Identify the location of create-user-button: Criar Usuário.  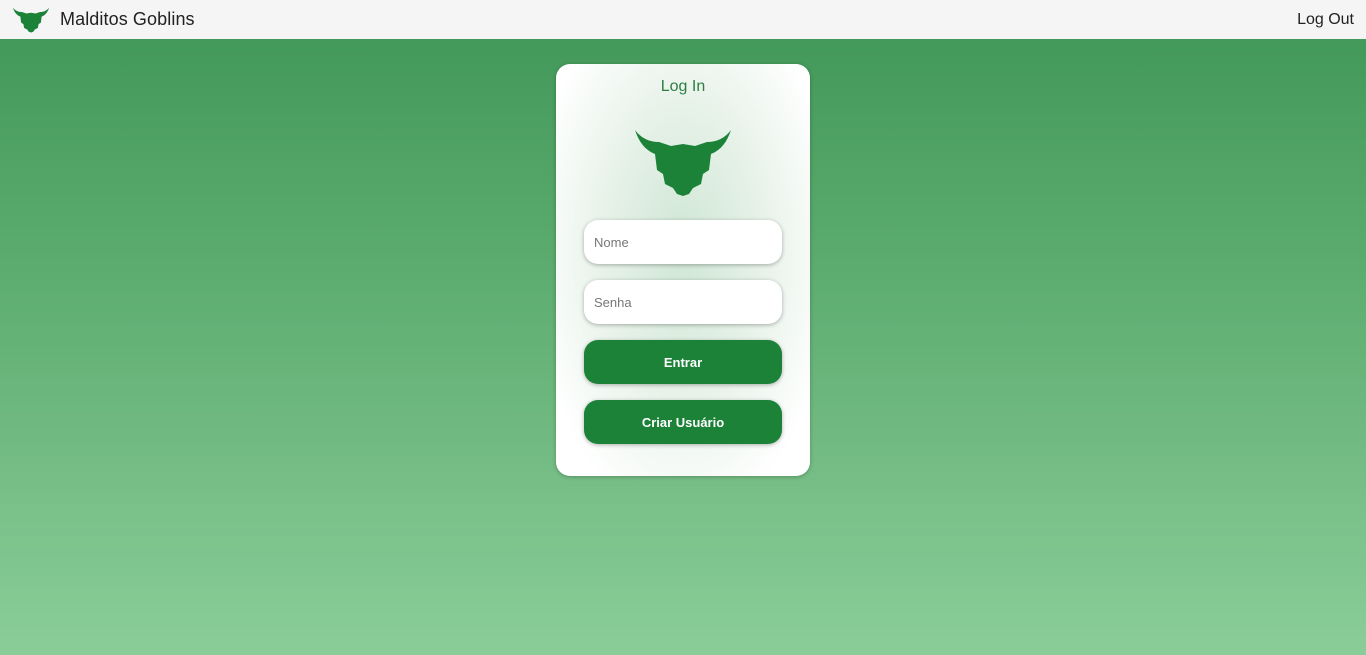
(683, 422).